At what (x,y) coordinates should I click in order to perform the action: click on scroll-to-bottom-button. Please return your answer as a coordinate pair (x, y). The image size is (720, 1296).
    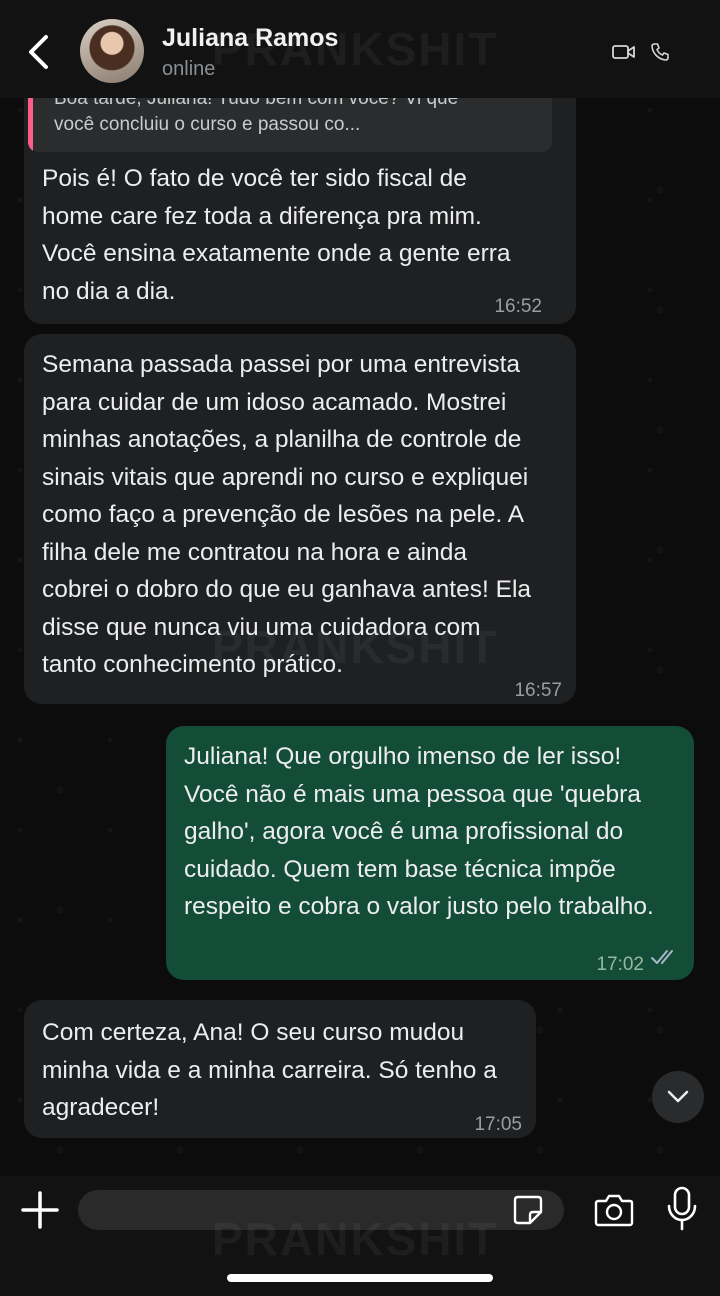
    Looking at the image, I should click on (678, 1097).